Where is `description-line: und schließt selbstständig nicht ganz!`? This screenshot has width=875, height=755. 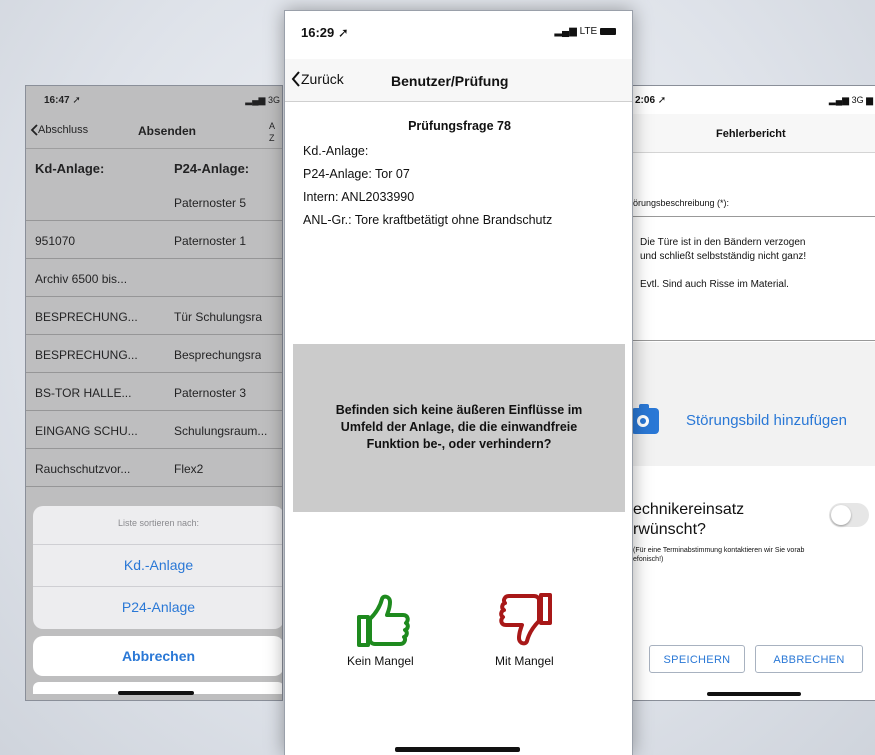
description-line: und schließt selbstständig nicht ganz! is located at coordinates (723, 256).